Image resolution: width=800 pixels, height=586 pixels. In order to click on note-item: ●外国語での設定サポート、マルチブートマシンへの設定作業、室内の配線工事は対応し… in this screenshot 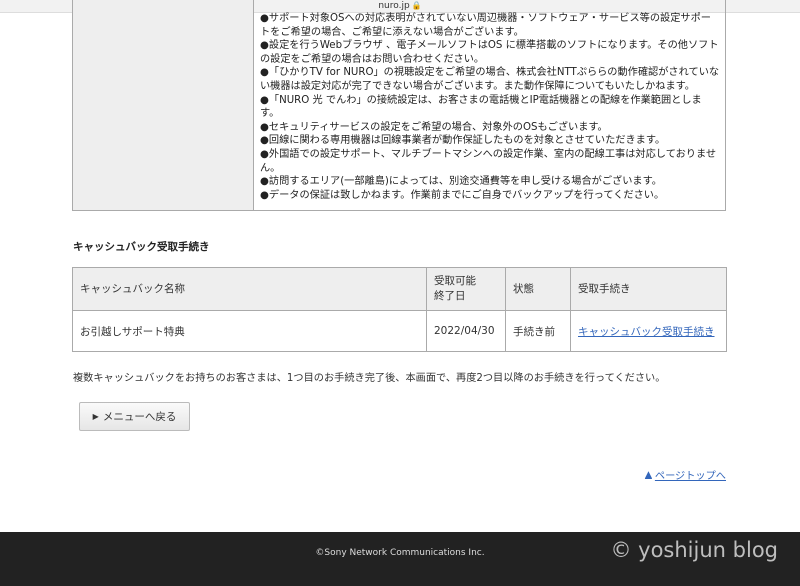, I will do `click(488, 161)`.